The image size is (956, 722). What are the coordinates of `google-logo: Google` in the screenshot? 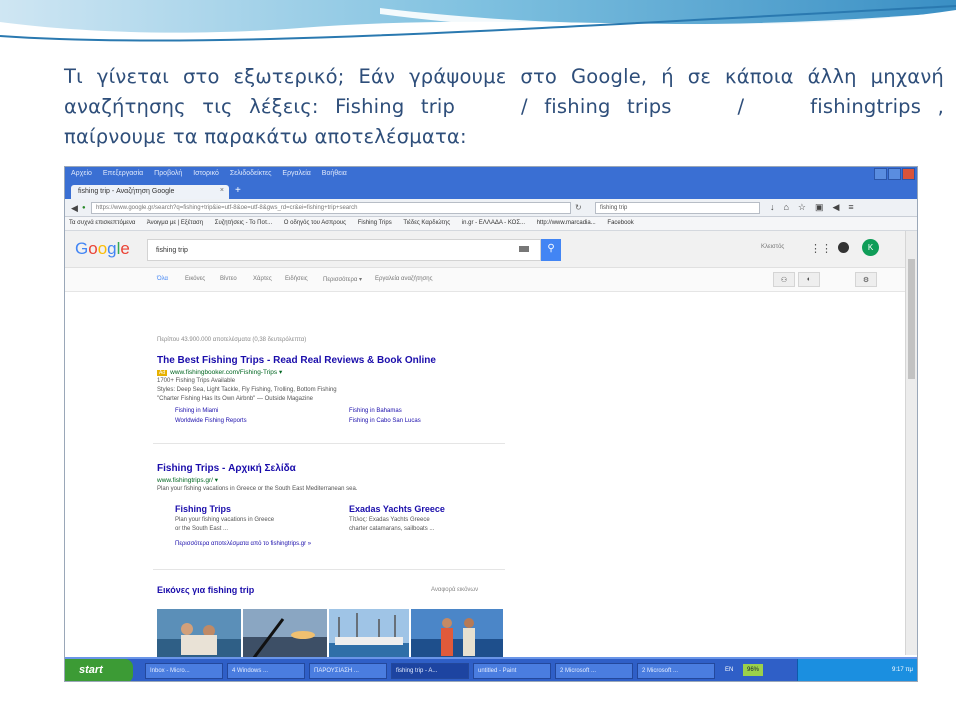 It's located at (102, 249).